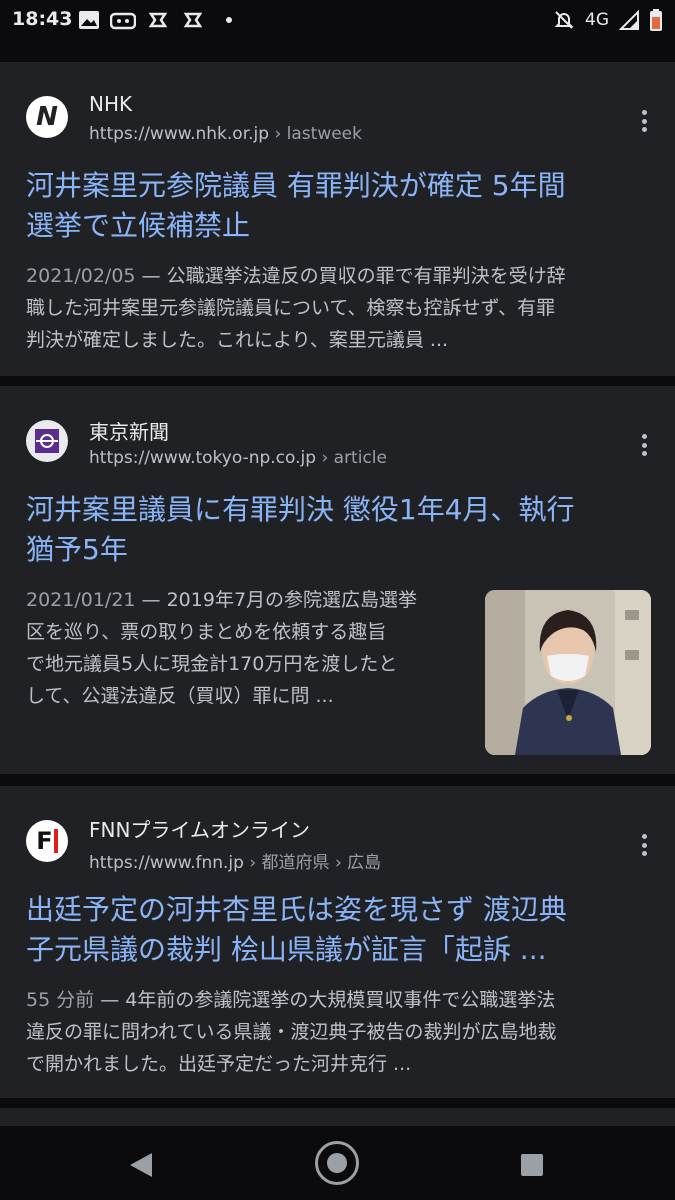  What do you see at coordinates (199, 828) in the screenshot?
I see `site-name: FNNプライムオンライン` at bounding box center [199, 828].